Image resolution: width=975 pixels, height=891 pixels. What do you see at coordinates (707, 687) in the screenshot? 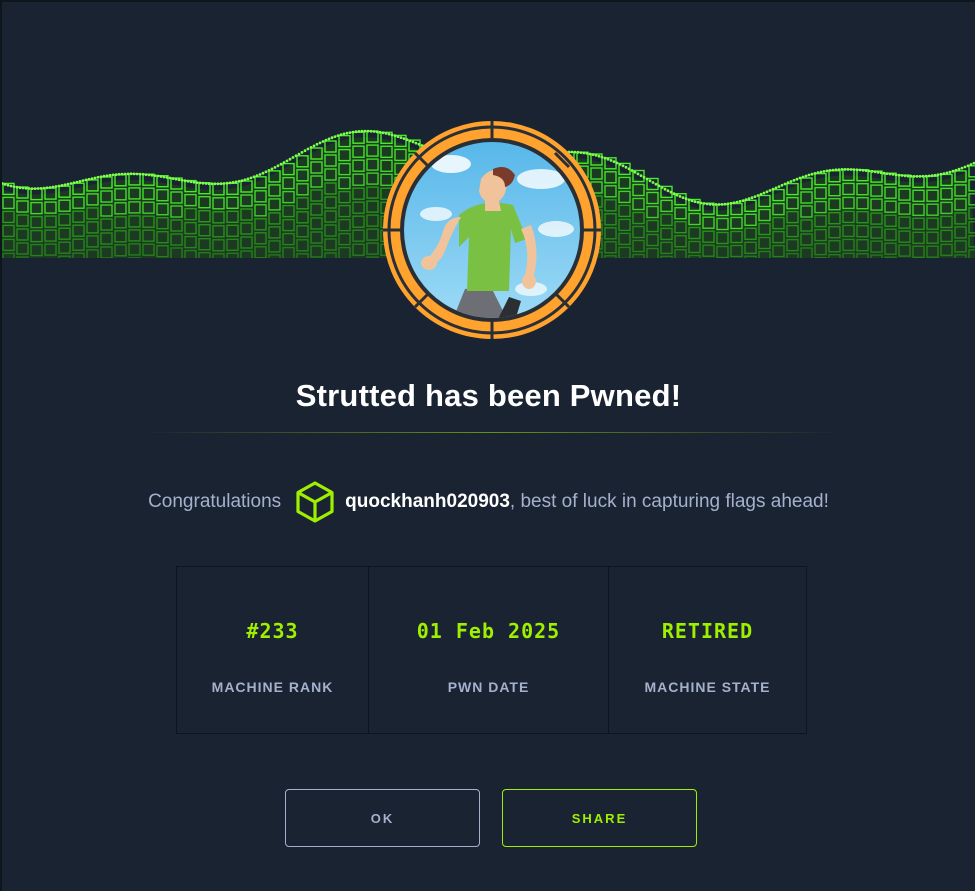
I see `machine-state-label: MACHINE STATE` at bounding box center [707, 687].